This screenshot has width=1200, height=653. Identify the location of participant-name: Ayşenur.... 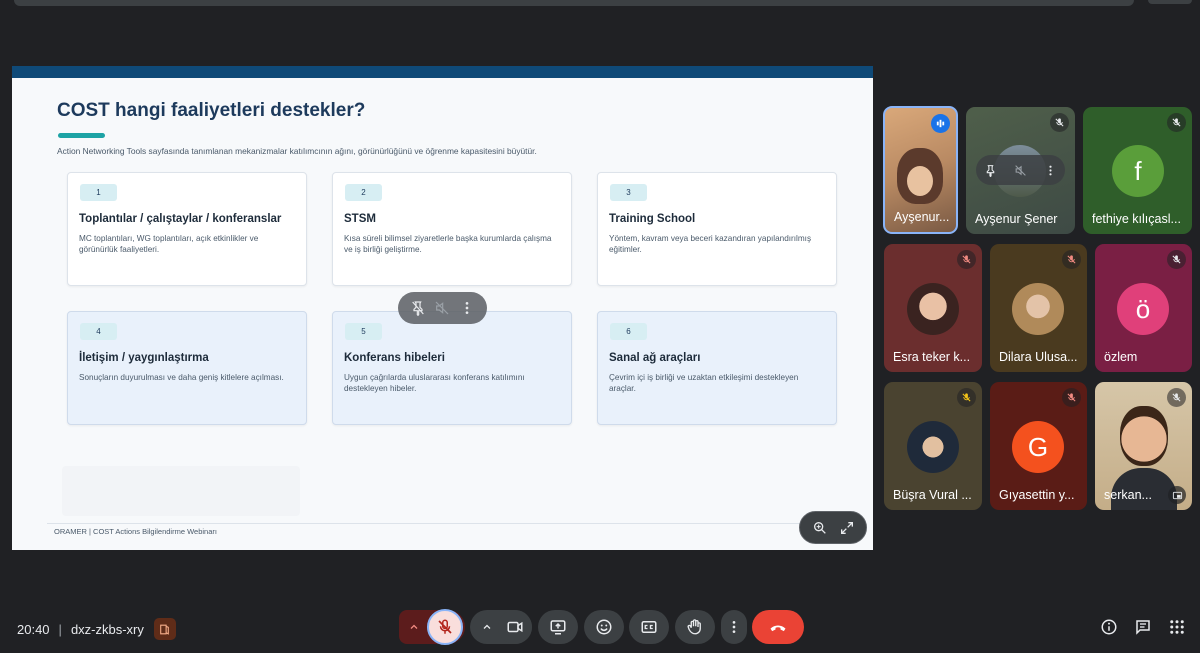
(922, 217).